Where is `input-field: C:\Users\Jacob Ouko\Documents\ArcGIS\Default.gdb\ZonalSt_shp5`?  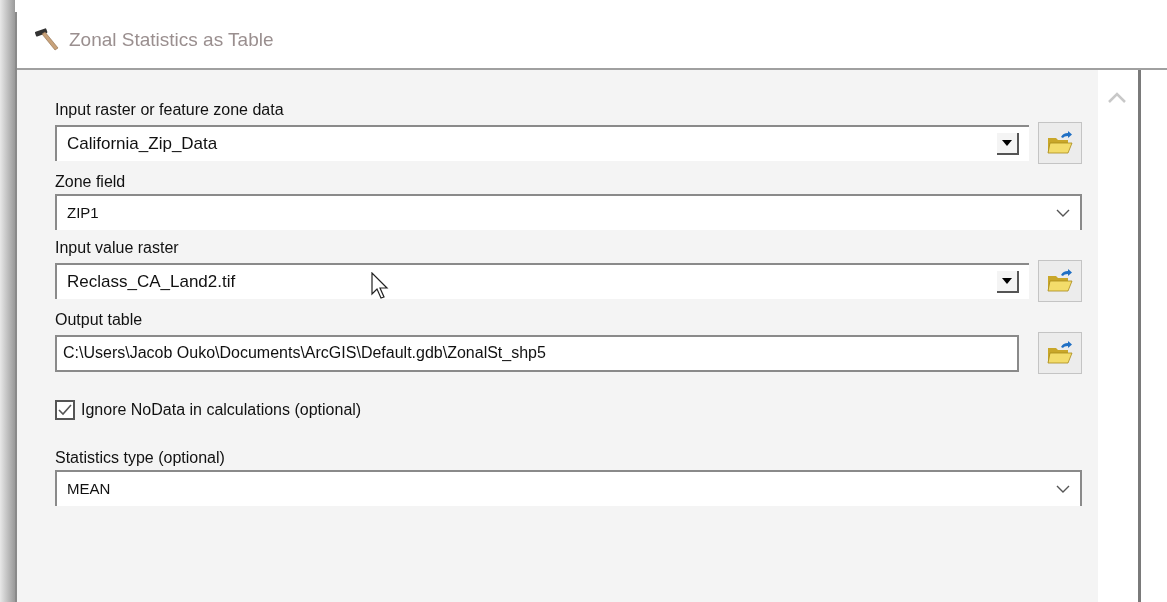 input-field: C:\Users\Jacob Ouko\Documents\ArcGIS\Default.gdb\ZonalSt_shp5 is located at coordinates (537, 353).